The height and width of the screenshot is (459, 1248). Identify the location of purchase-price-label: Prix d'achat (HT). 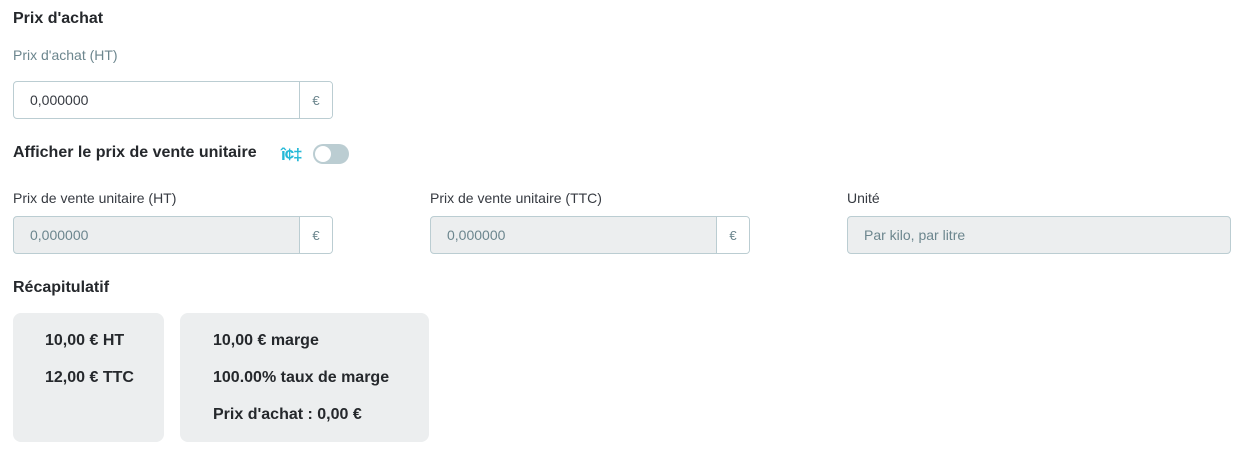
(65, 55).